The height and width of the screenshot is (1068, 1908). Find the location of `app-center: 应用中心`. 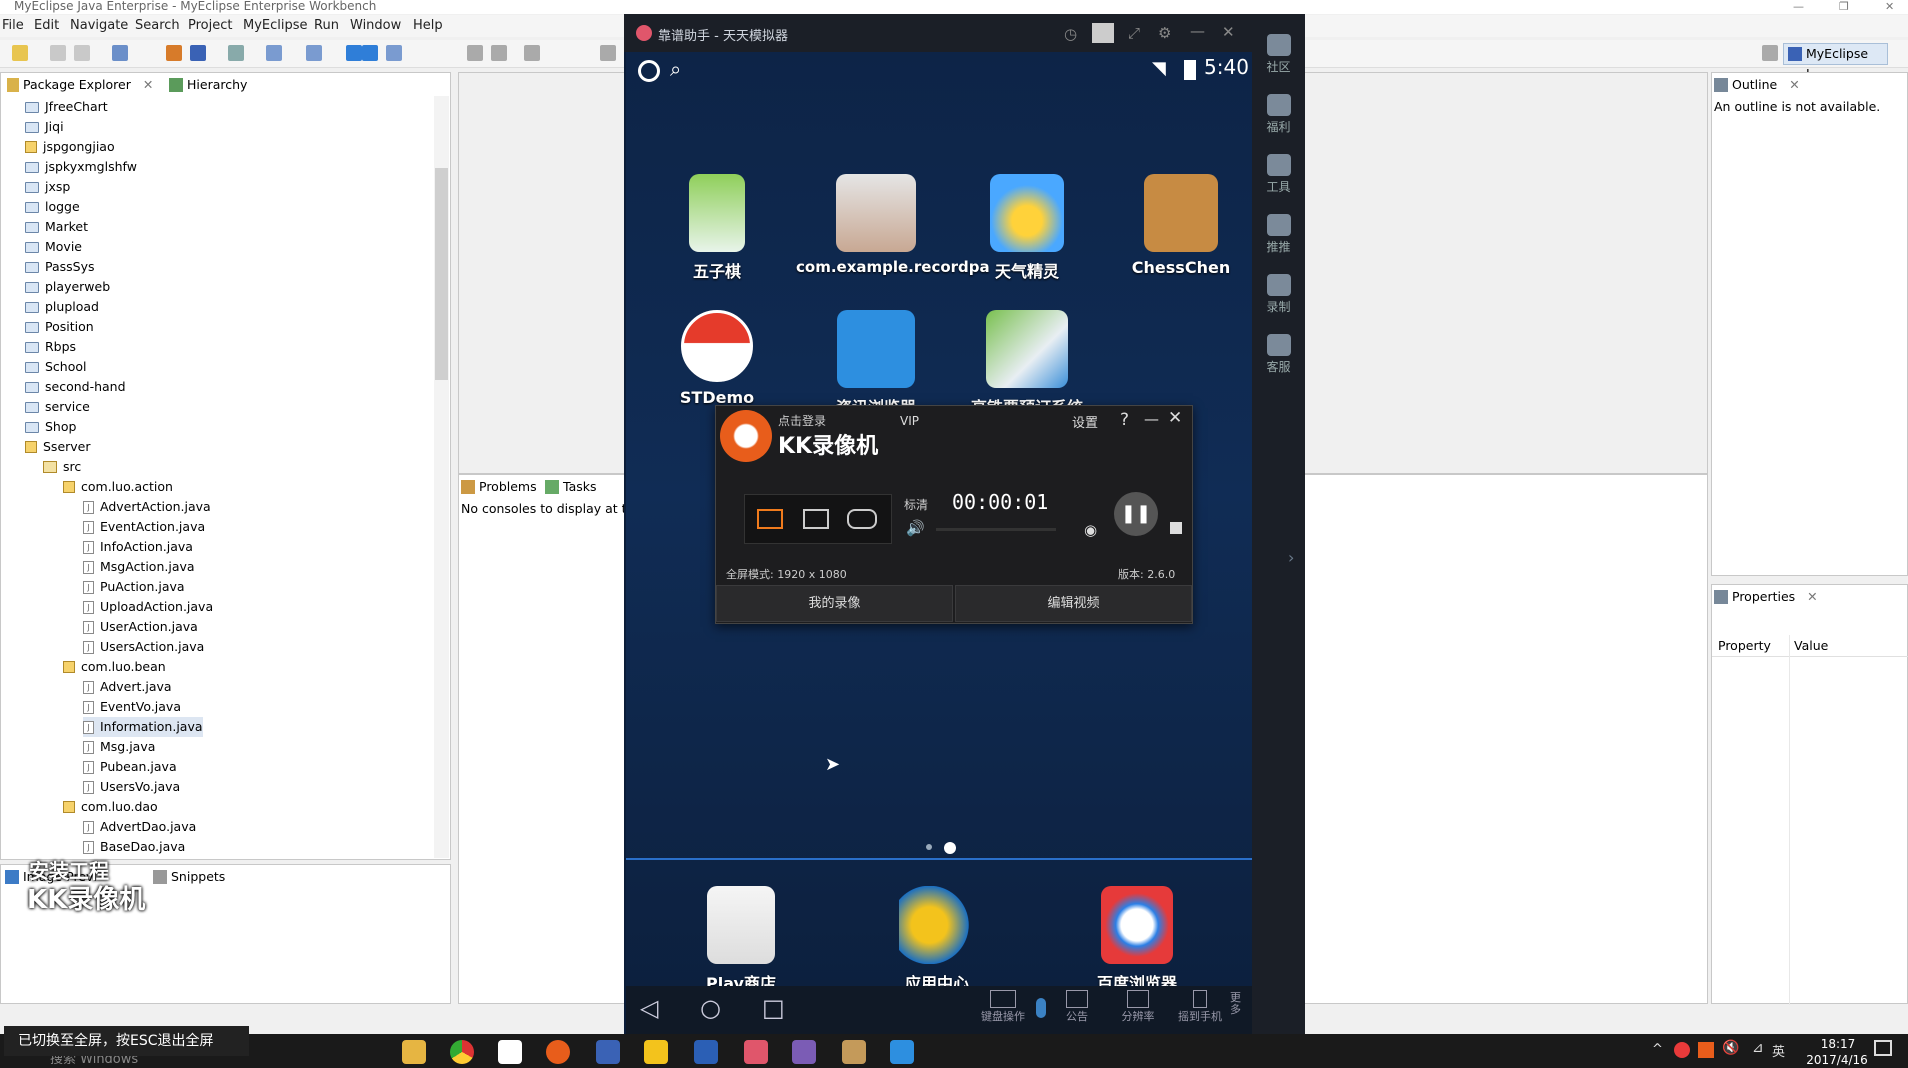

app-center: 应用中心 is located at coordinates (937, 940).